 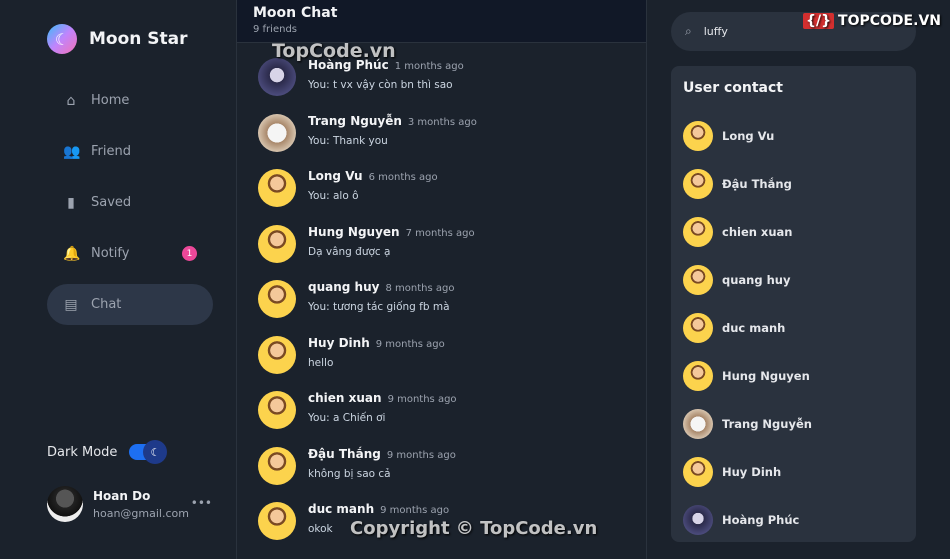 I want to click on sidebar-item-friend: 👥 Friend, so click(x=130, y=151).